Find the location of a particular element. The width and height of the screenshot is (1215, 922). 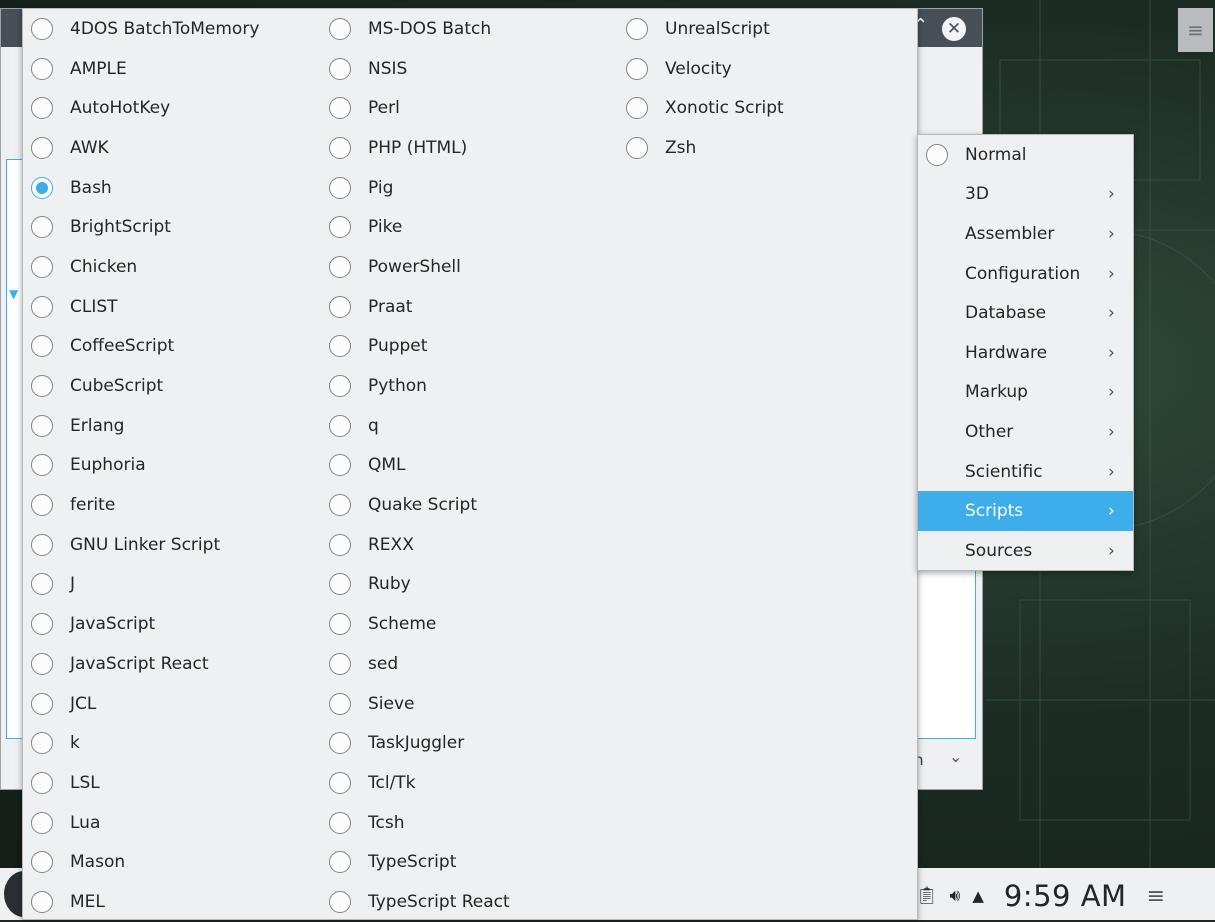

menu-item-scheme: Scheme is located at coordinates (419, 624).